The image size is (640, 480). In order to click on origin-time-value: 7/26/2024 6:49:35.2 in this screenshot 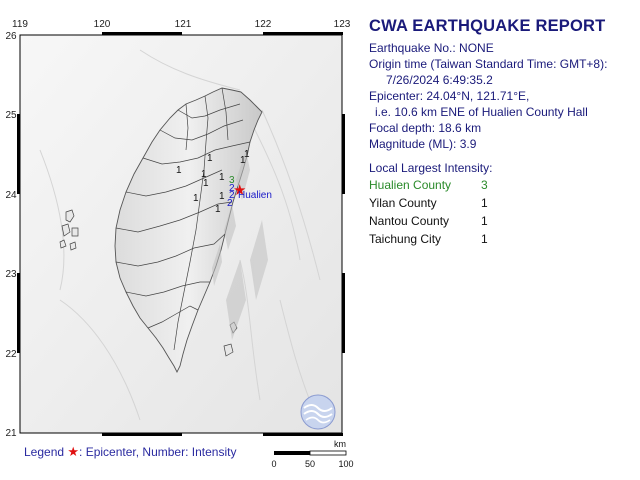, I will do `click(439, 80)`.